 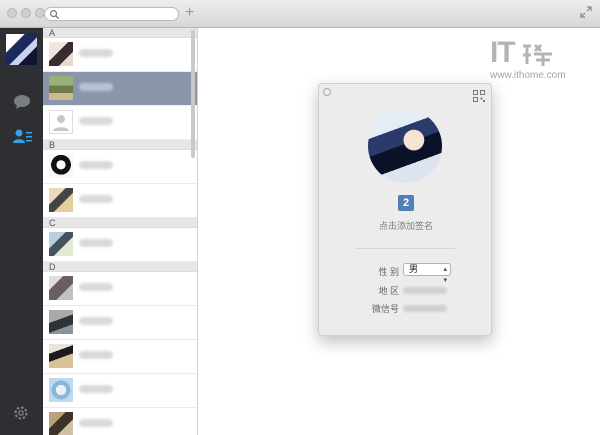 What do you see at coordinates (120, 223) in the screenshot?
I see `section-header: C` at bounding box center [120, 223].